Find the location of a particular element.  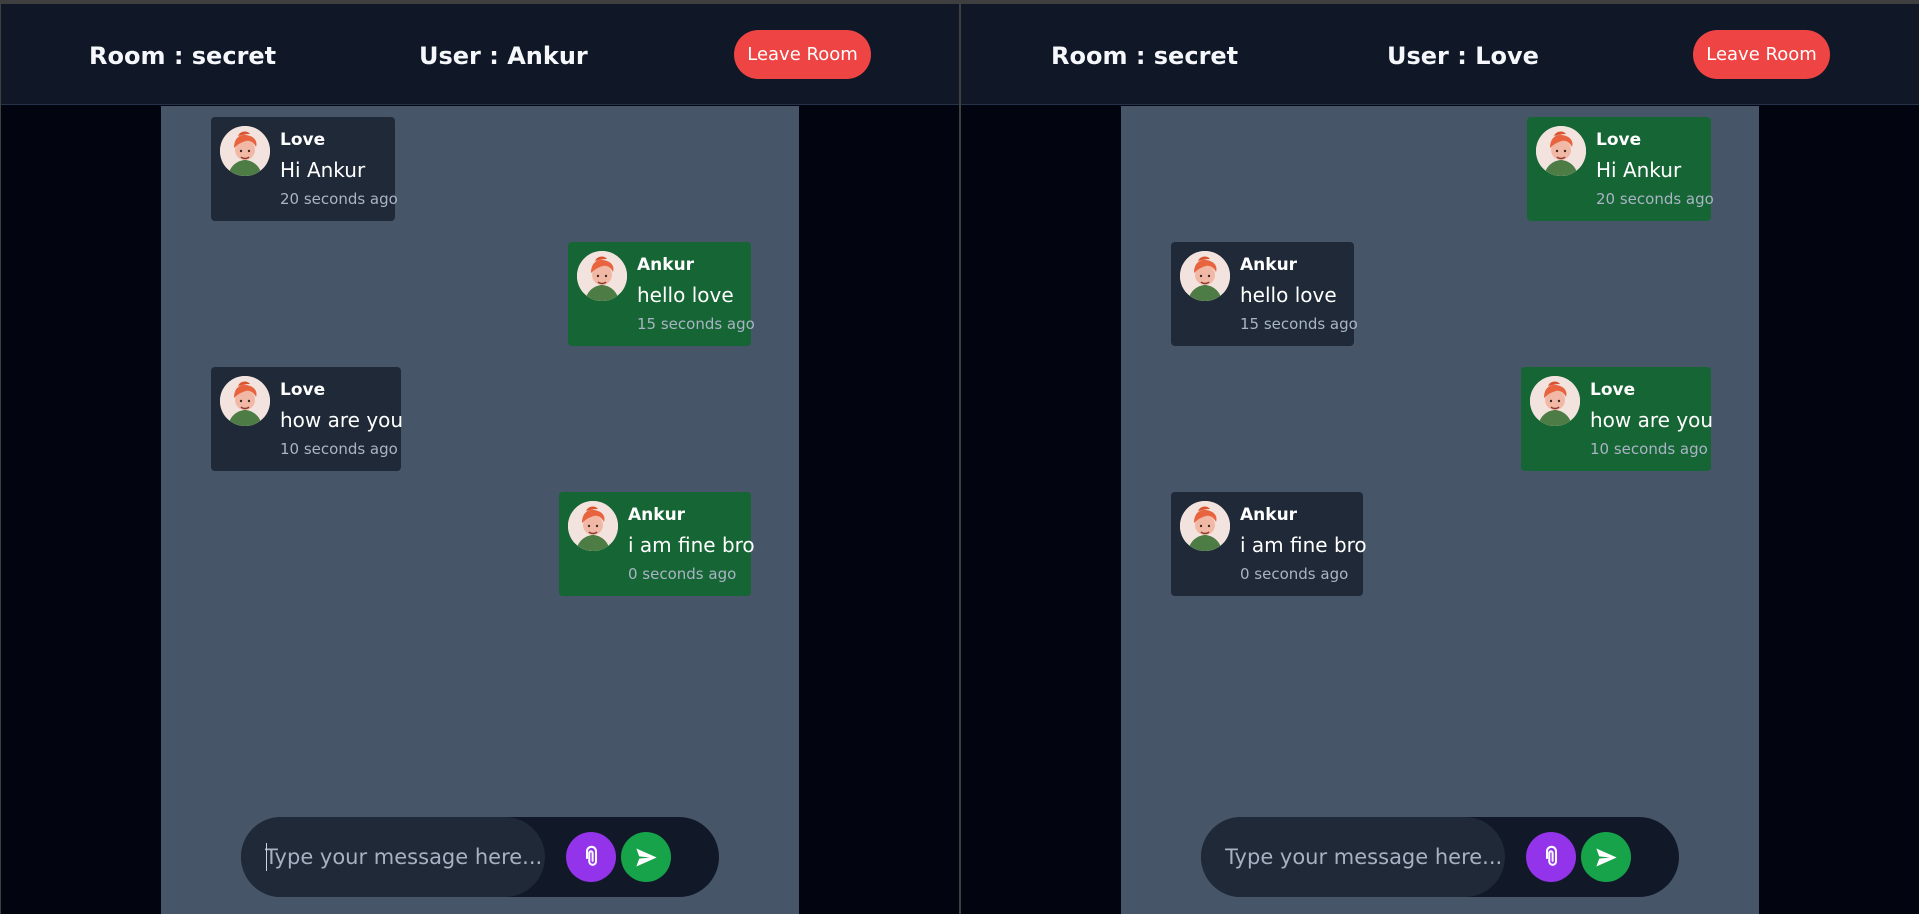

text-cursor is located at coordinates (266, 857).